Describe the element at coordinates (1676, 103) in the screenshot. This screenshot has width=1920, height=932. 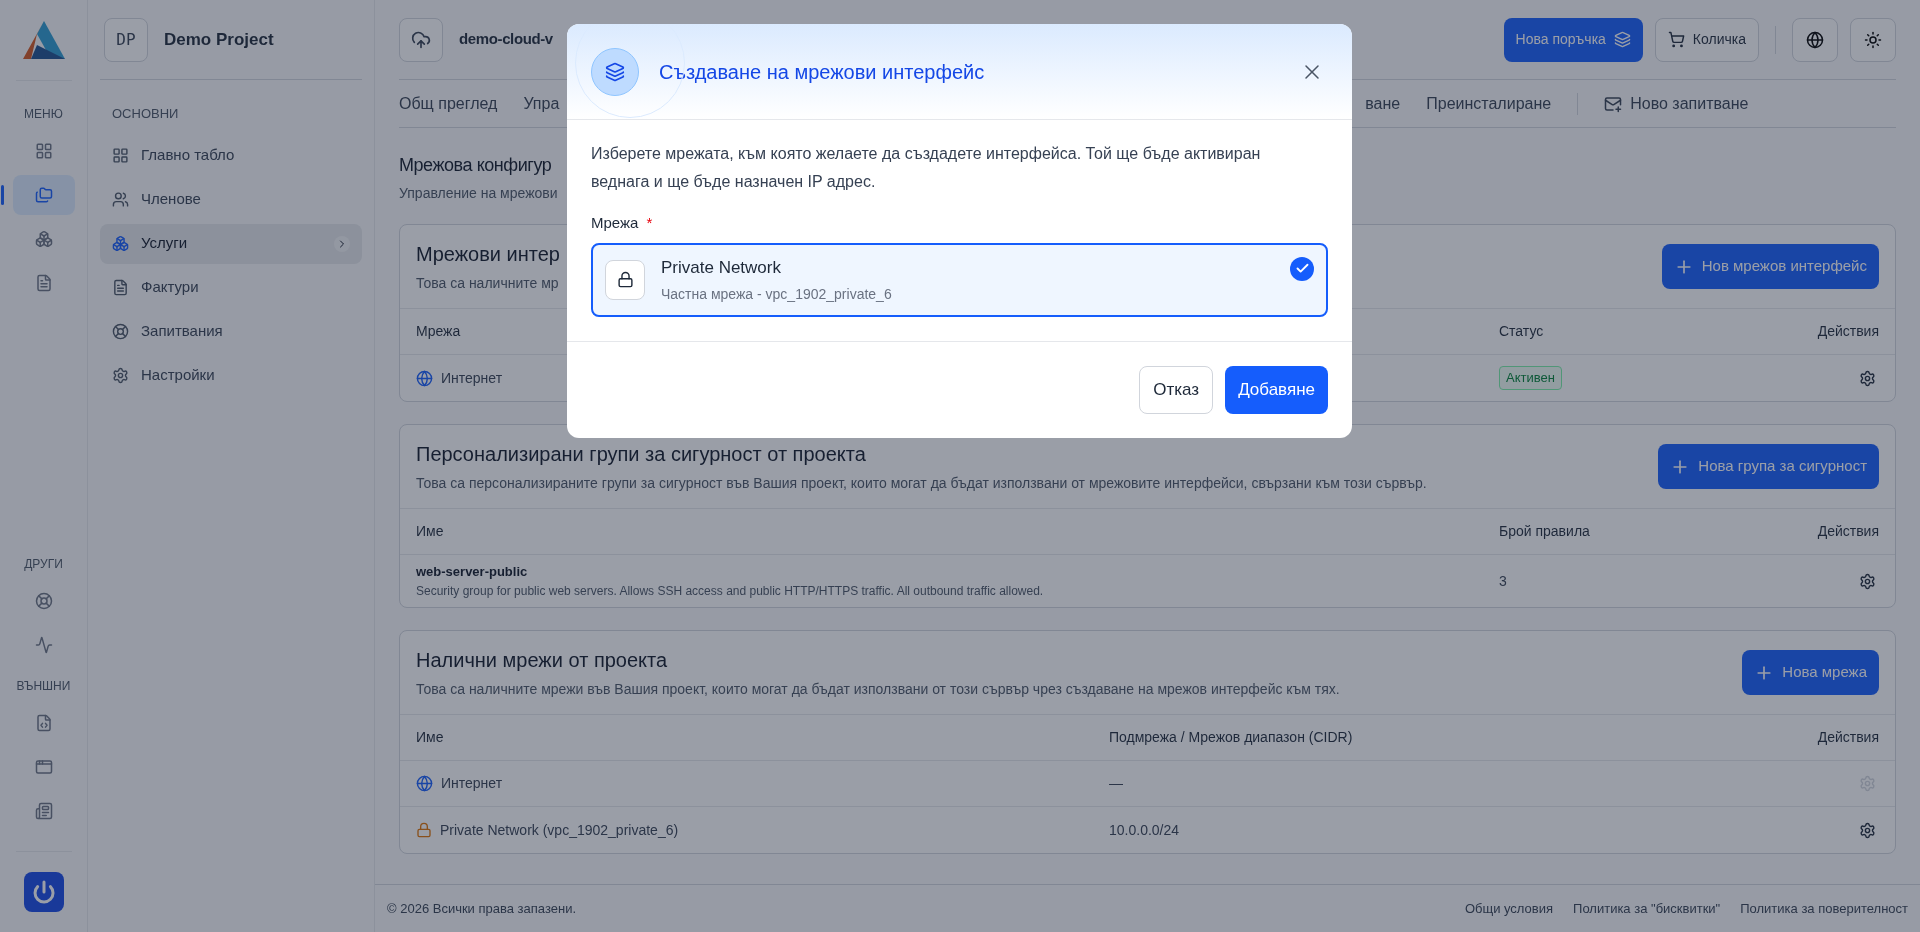
I see `tab: Ново запитване` at that location.